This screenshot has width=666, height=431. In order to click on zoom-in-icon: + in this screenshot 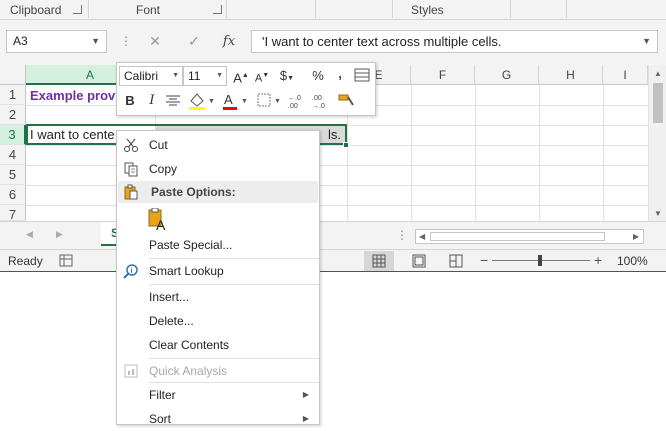, I will do `click(598, 260)`.